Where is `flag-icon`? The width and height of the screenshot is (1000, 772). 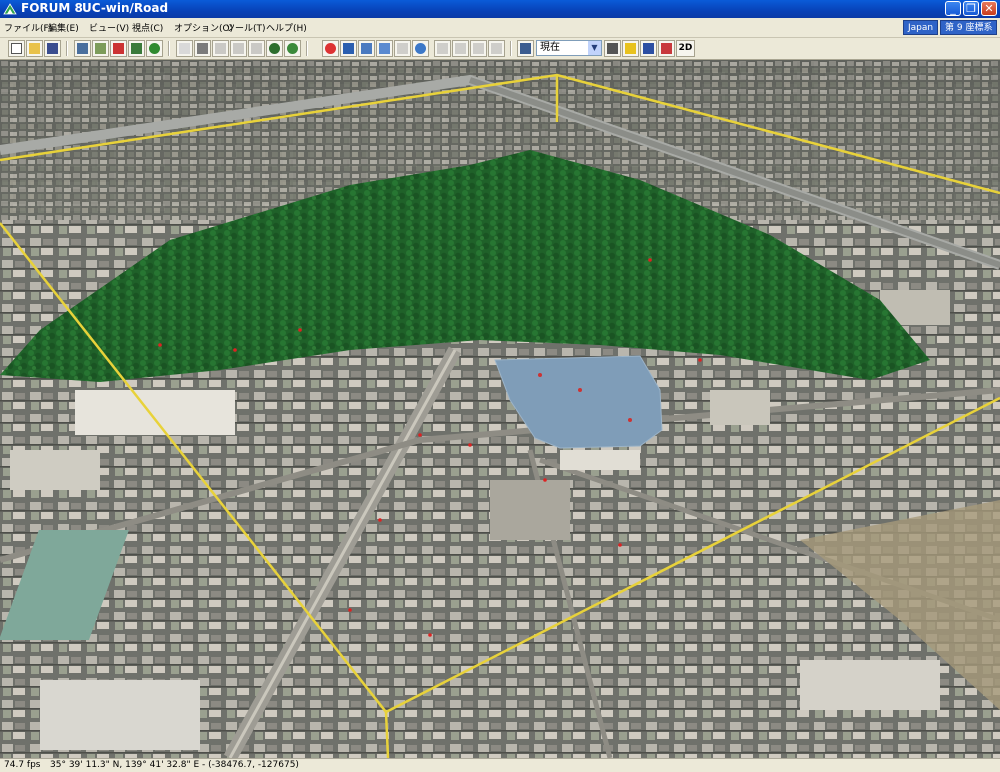
flag-icon is located at coordinates (666, 48).